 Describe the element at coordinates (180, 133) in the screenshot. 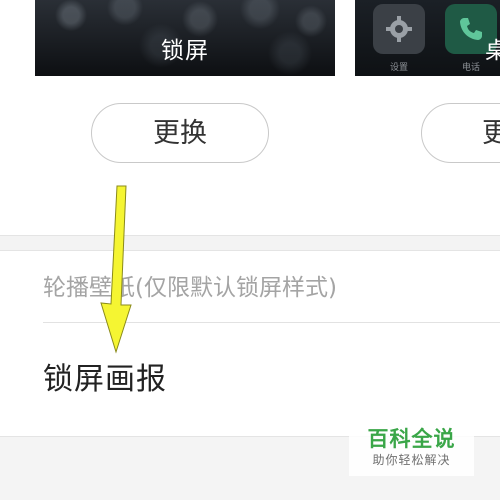

I see `change-lock-wallpaper-button: 更换` at that location.